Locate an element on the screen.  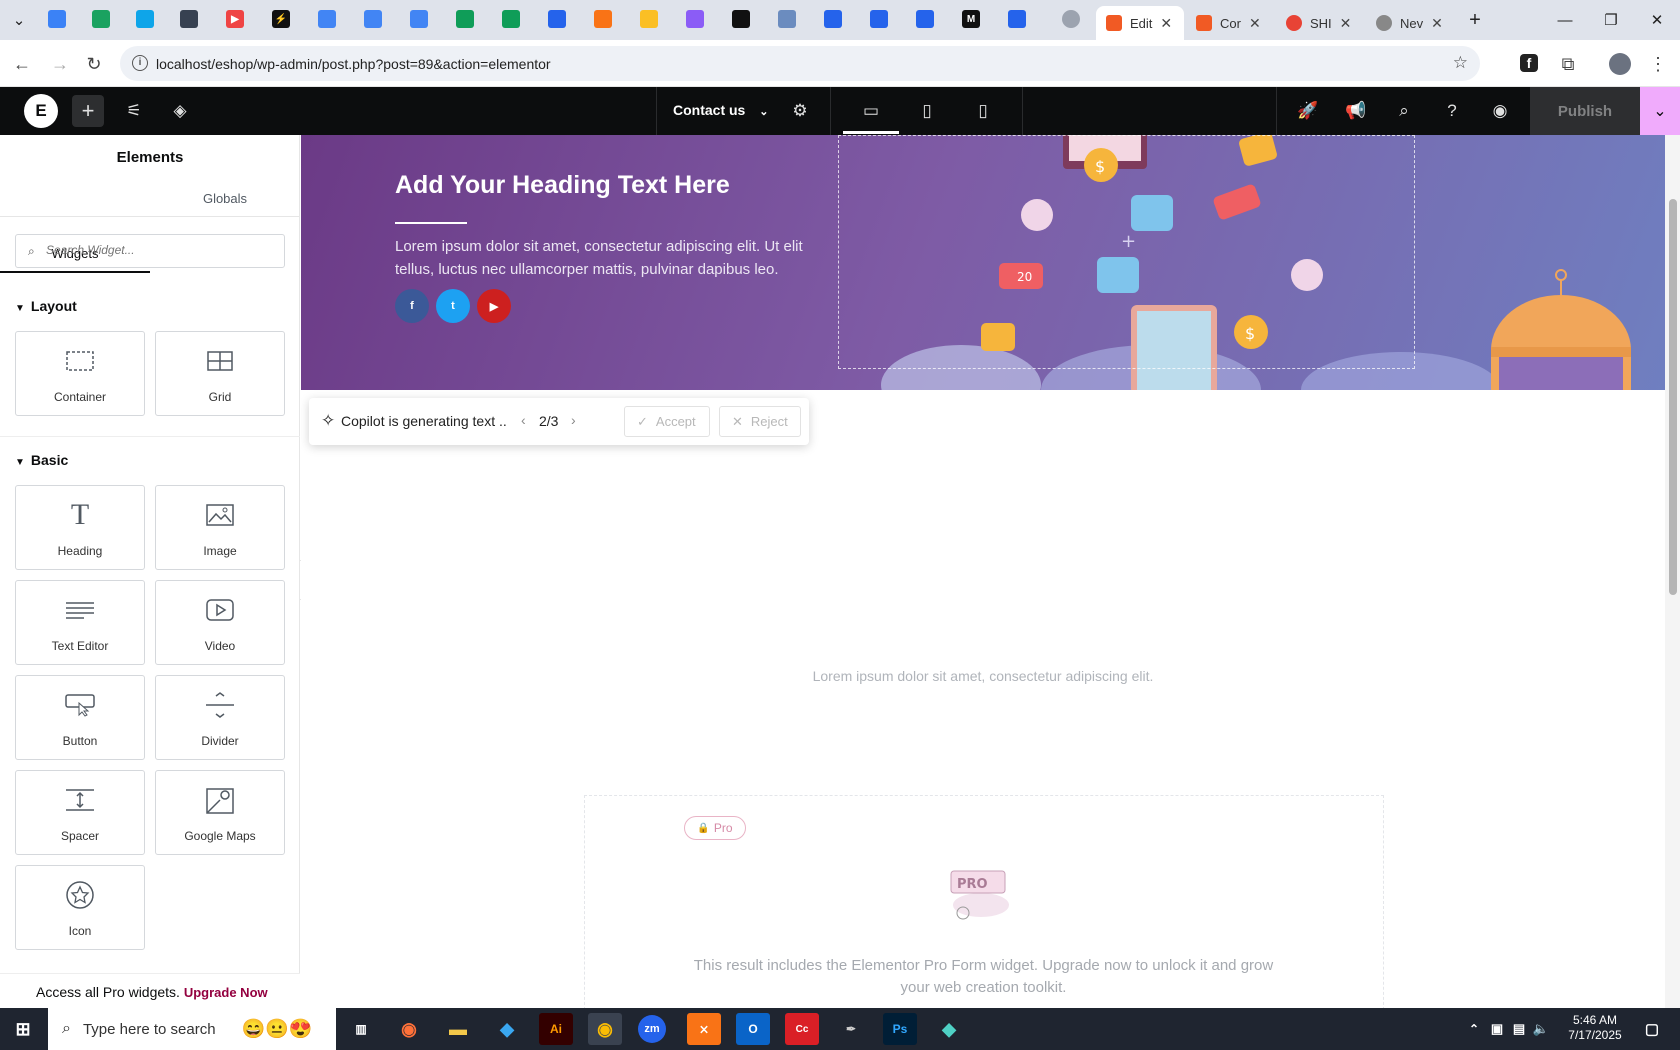
add-element-button: + is located at coordinates (88, 111).